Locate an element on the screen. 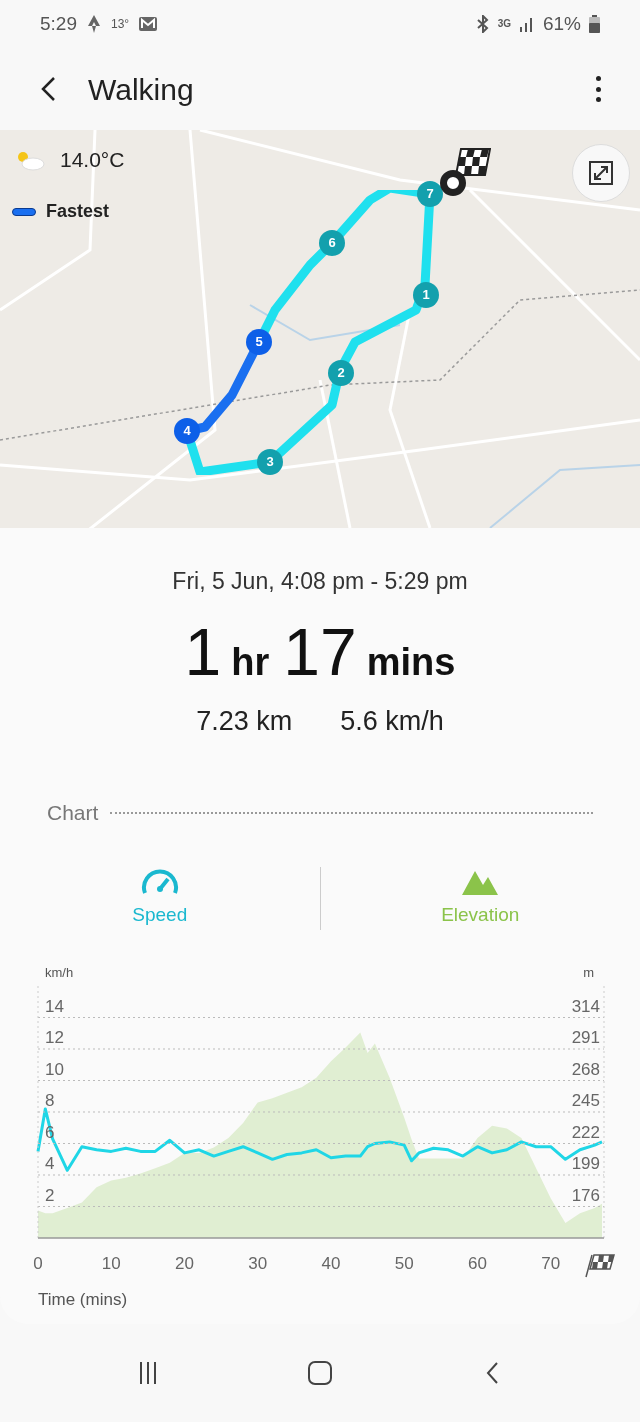 The width and height of the screenshot is (640, 1422). axis-label: 222 is located at coordinates (585, 1131).